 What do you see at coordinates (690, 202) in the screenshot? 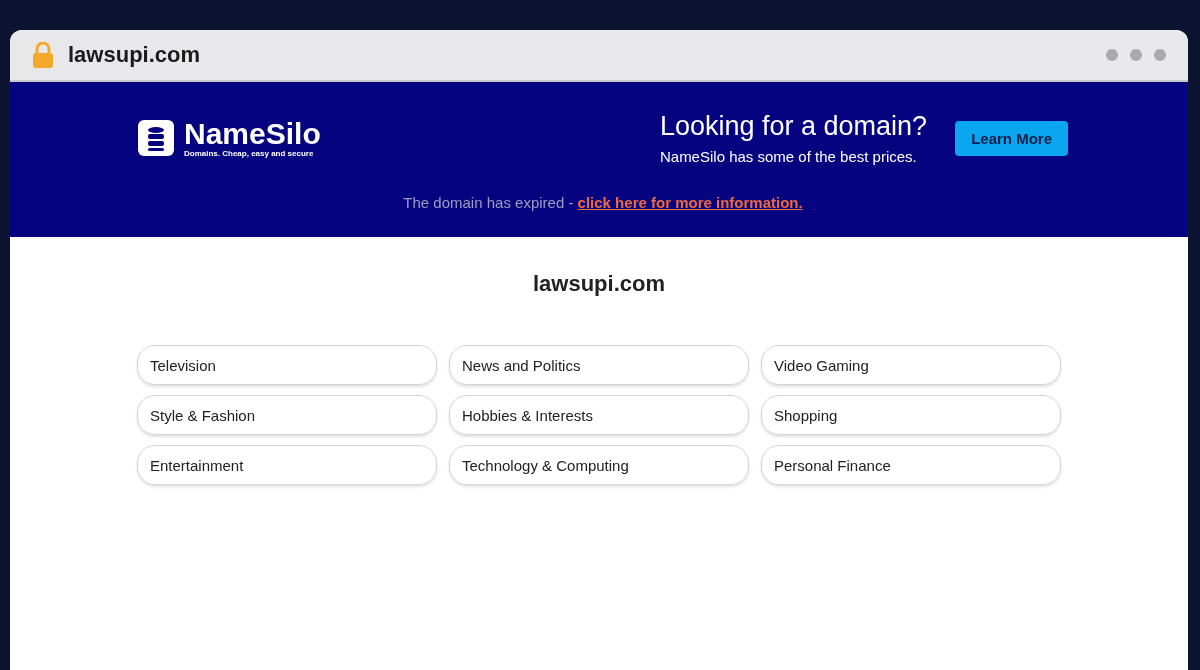
I see `info-link: click here for more information.` at bounding box center [690, 202].